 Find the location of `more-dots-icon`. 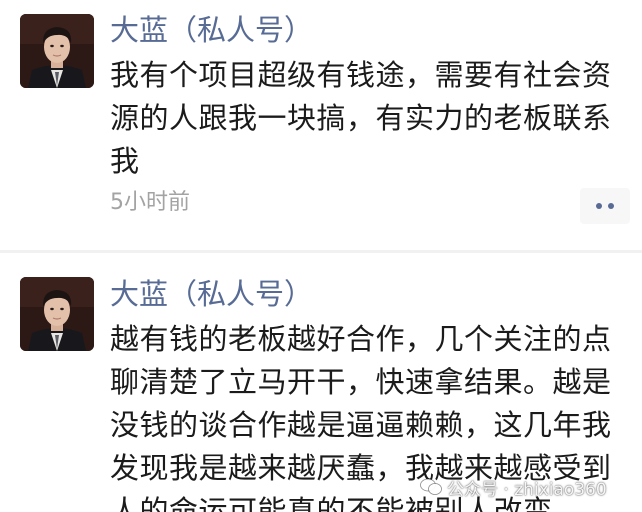

more-dots-icon is located at coordinates (605, 206).